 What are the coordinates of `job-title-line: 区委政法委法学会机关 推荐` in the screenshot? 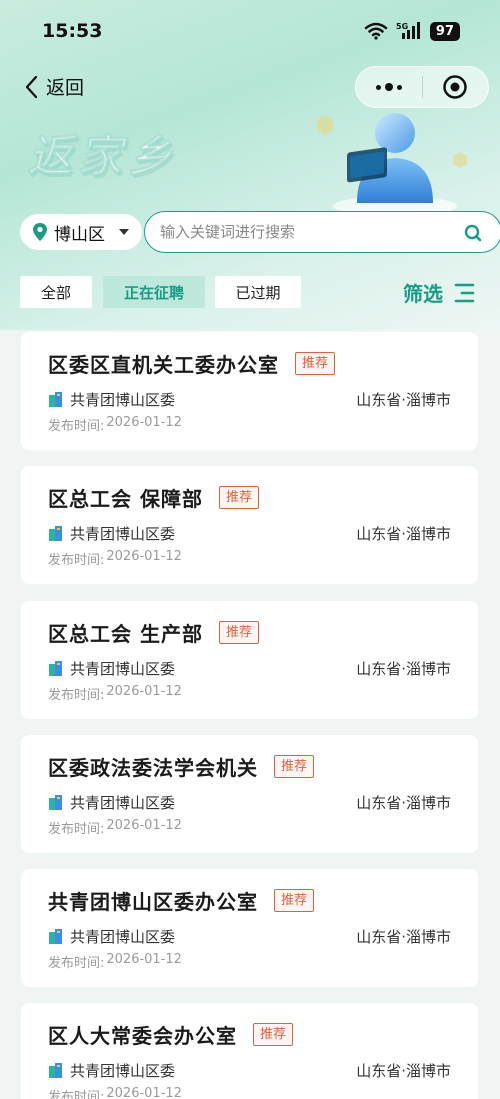 It's located at (181, 766).